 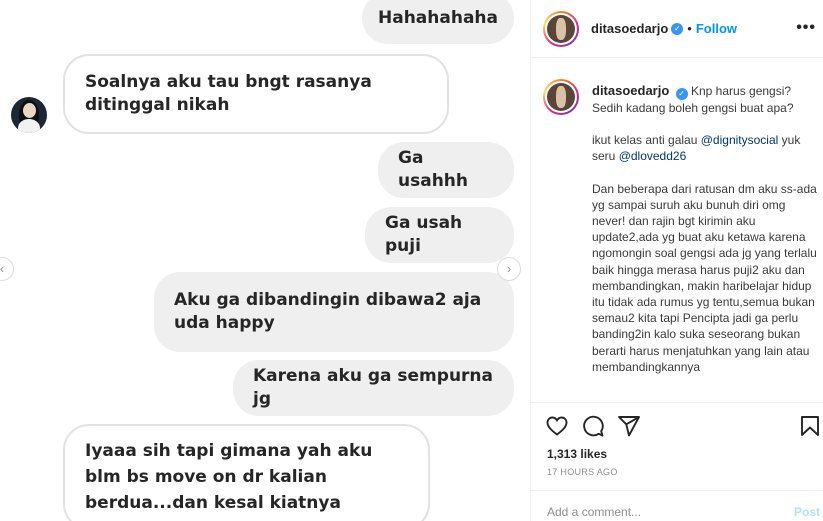 I want to click on chat-bubble-outgoing: Hahahahaha, so click(x=438, y=22).